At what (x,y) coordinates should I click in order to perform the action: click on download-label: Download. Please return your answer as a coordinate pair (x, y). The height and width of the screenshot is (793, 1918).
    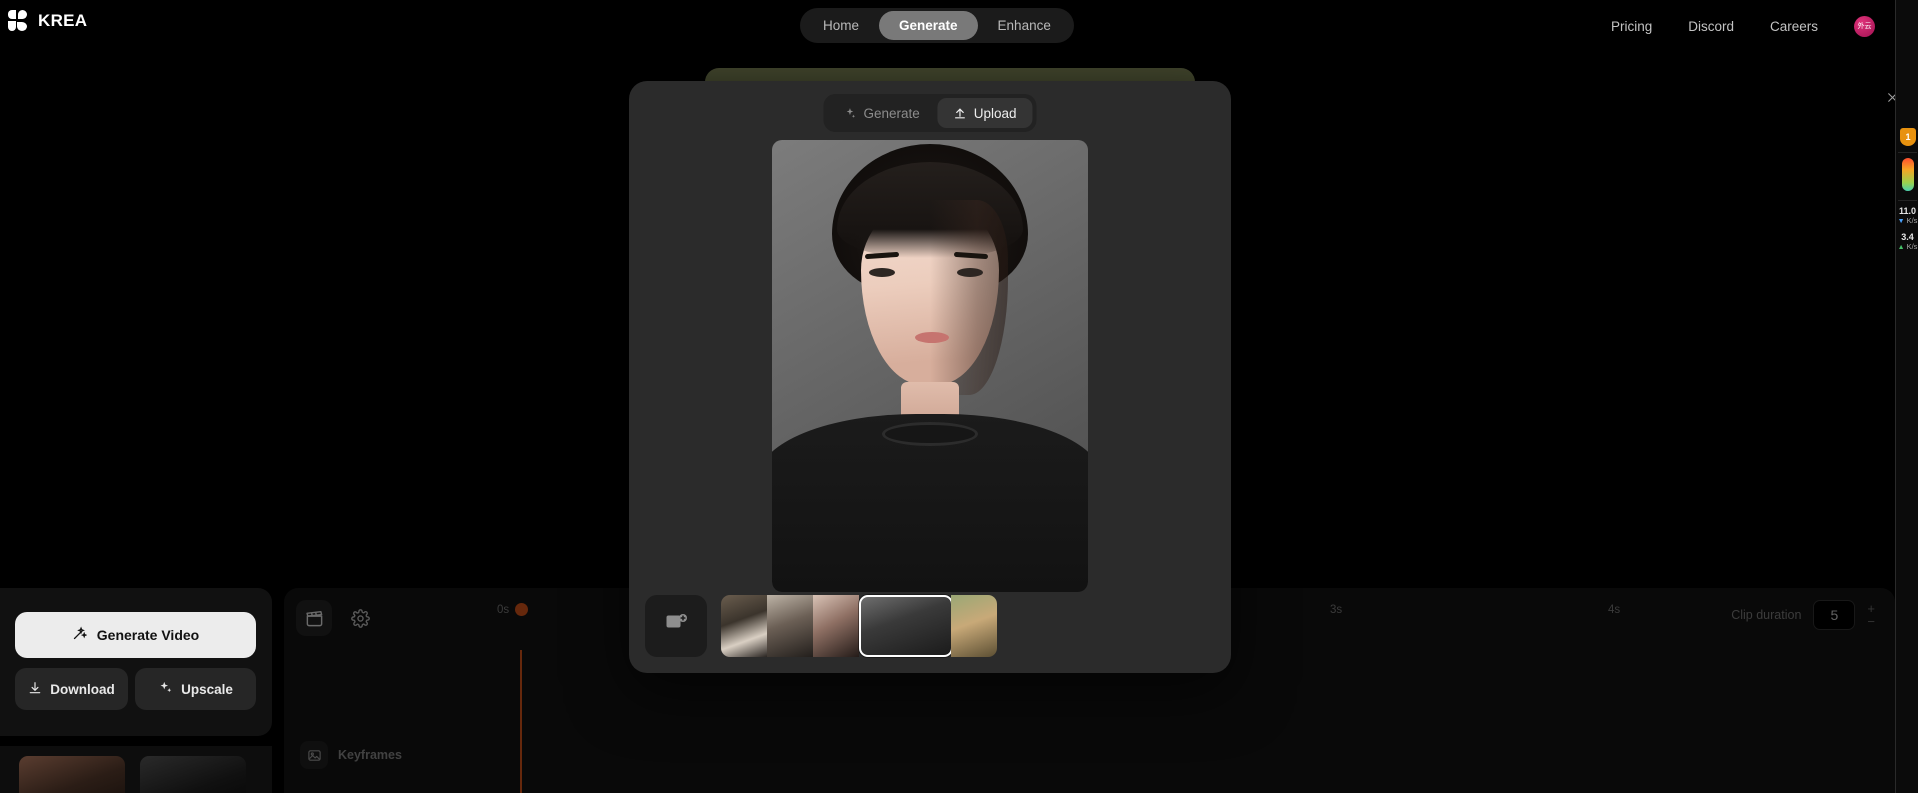
    Looking at the image, I should click on (82, 689).